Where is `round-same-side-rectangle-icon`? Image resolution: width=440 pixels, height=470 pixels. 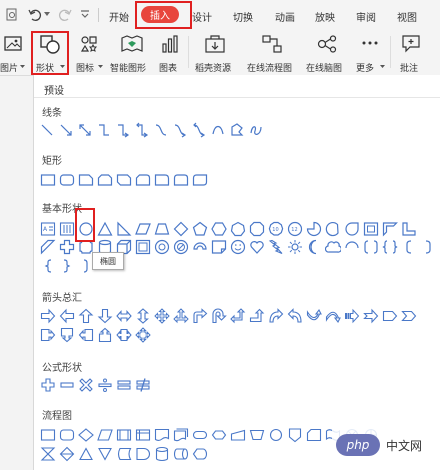 round-same-side-rectangle-icon is located at coordinates (181, 180).